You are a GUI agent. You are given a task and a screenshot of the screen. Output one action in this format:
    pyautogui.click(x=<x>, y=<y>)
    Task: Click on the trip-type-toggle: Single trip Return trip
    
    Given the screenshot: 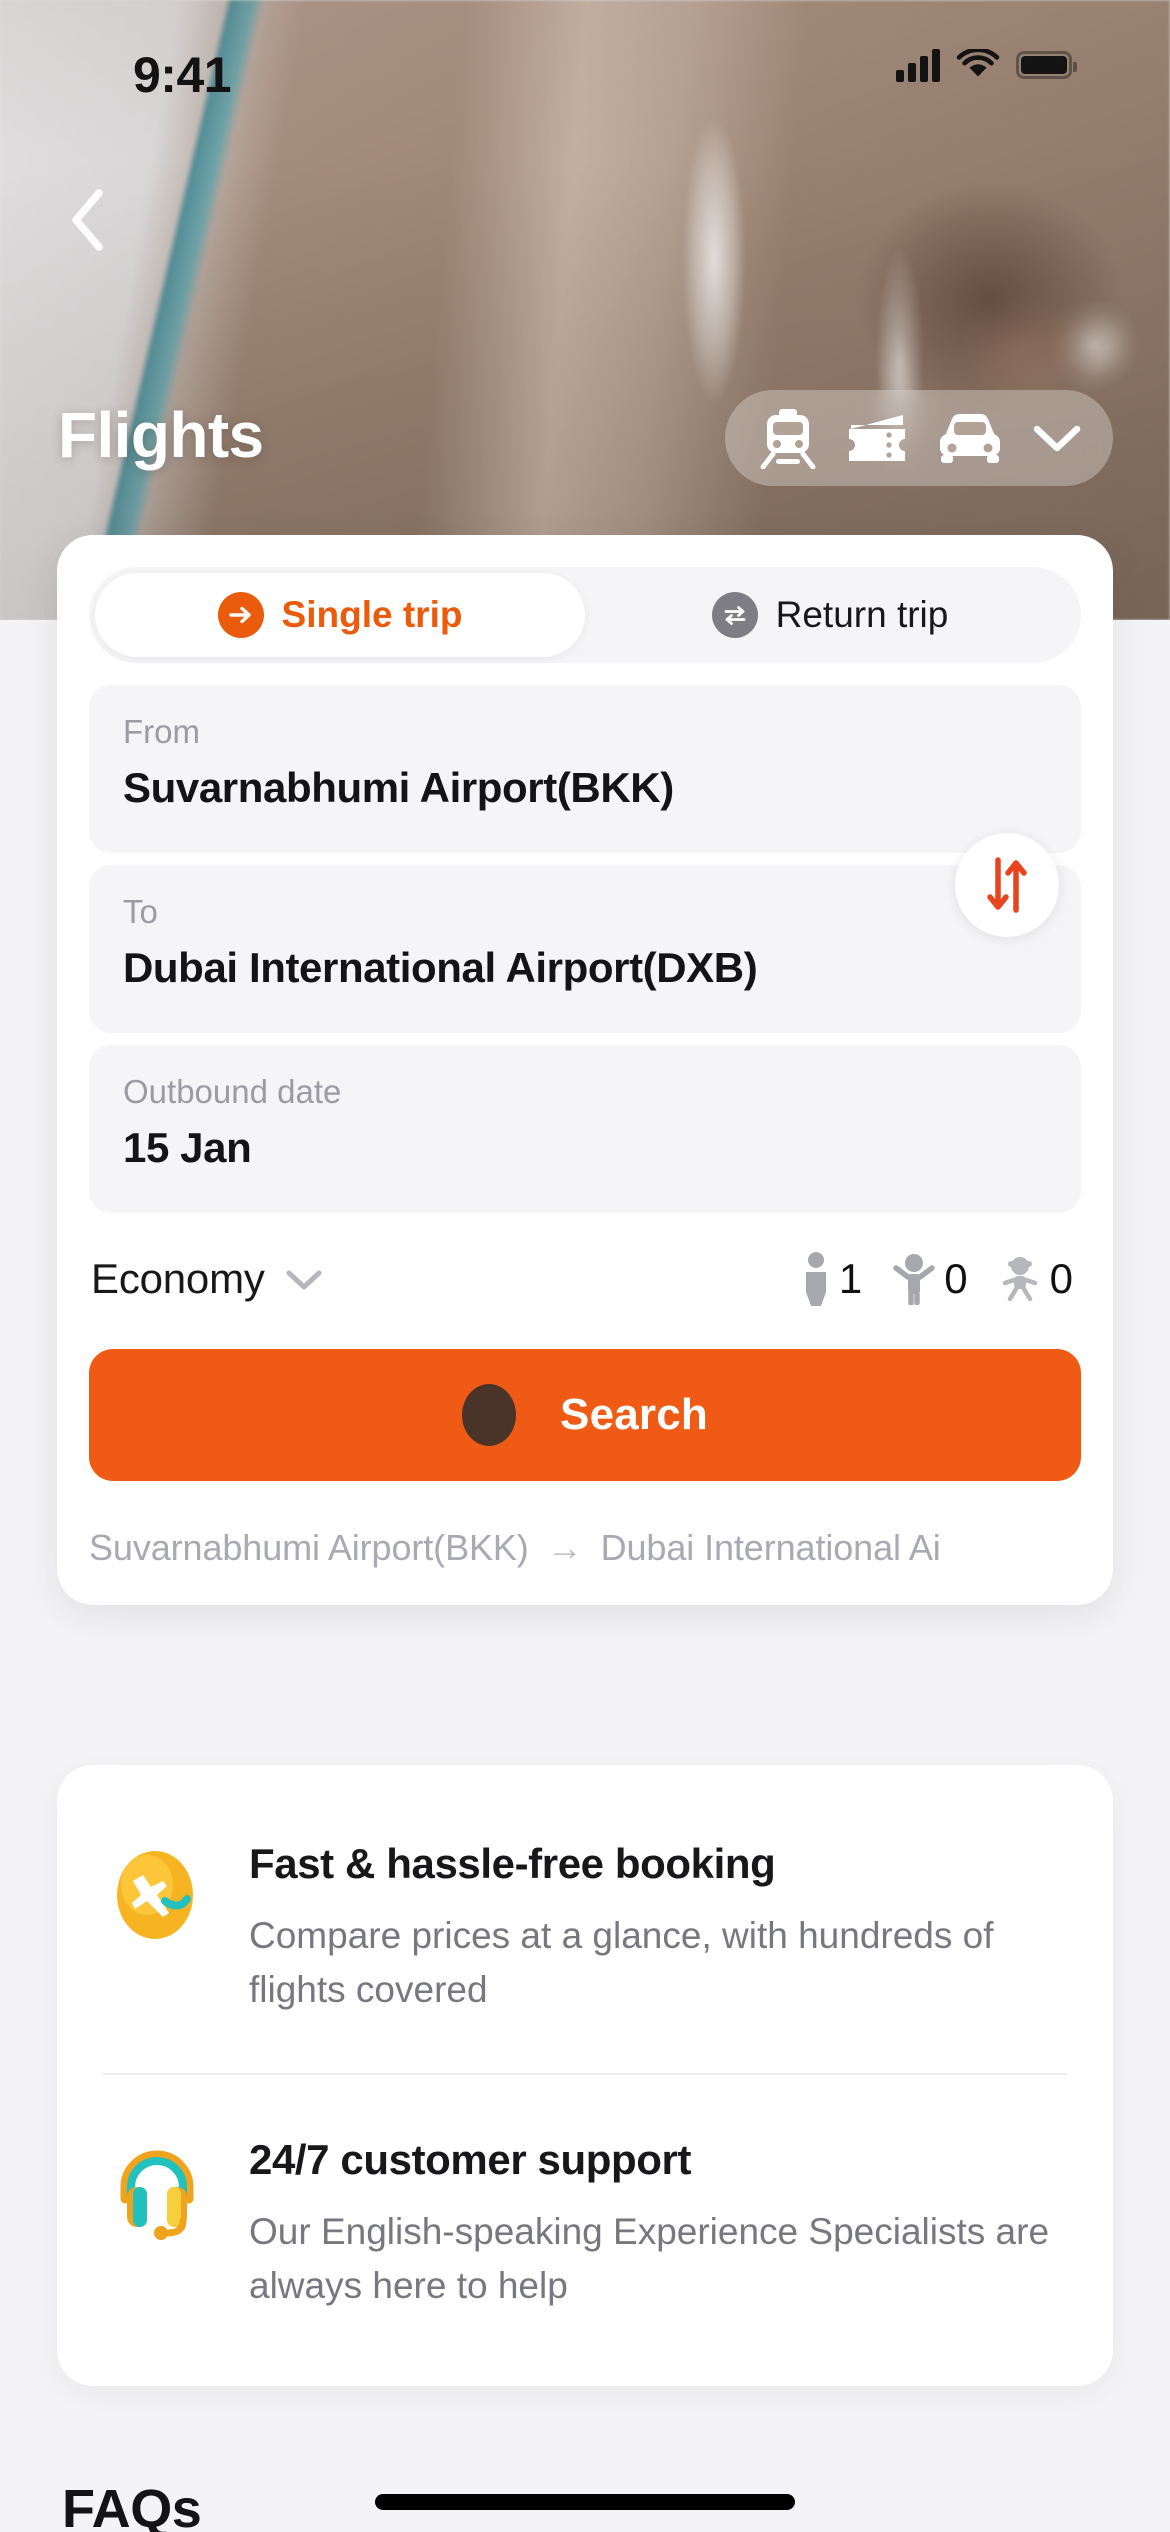 What is the action you would take?
    pyautogui.click(x=585, y=615)
    